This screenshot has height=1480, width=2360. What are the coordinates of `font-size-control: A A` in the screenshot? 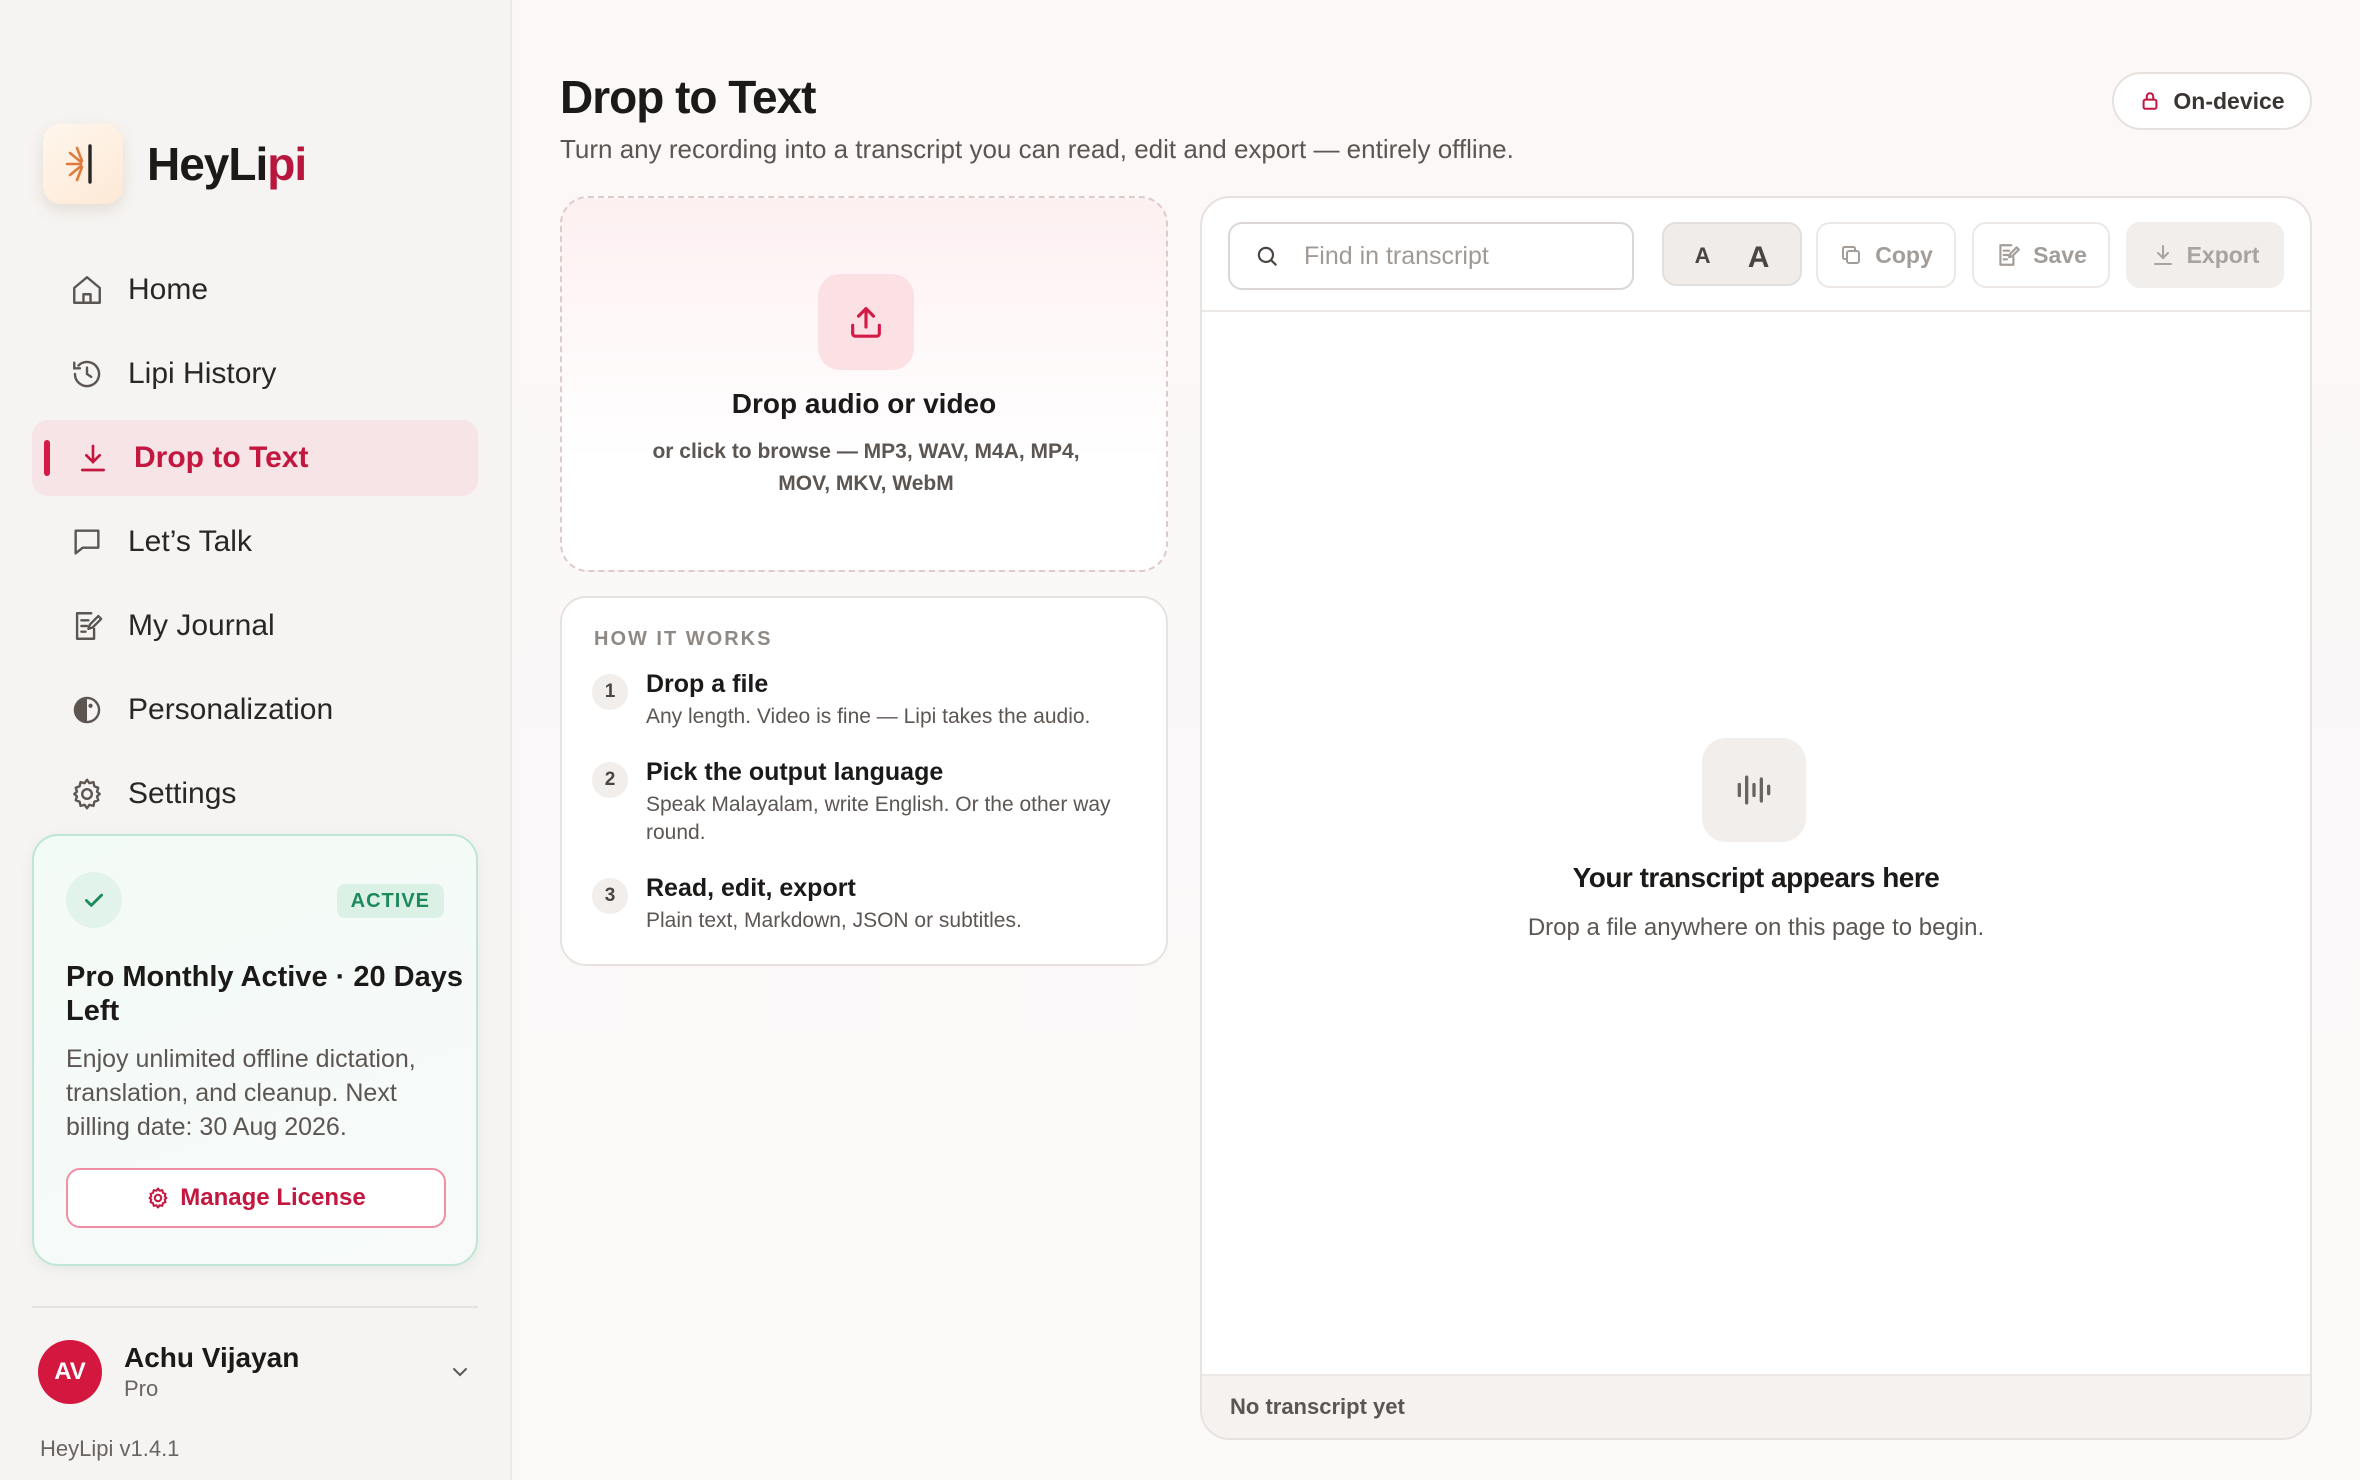 It's located at (1732, 254).